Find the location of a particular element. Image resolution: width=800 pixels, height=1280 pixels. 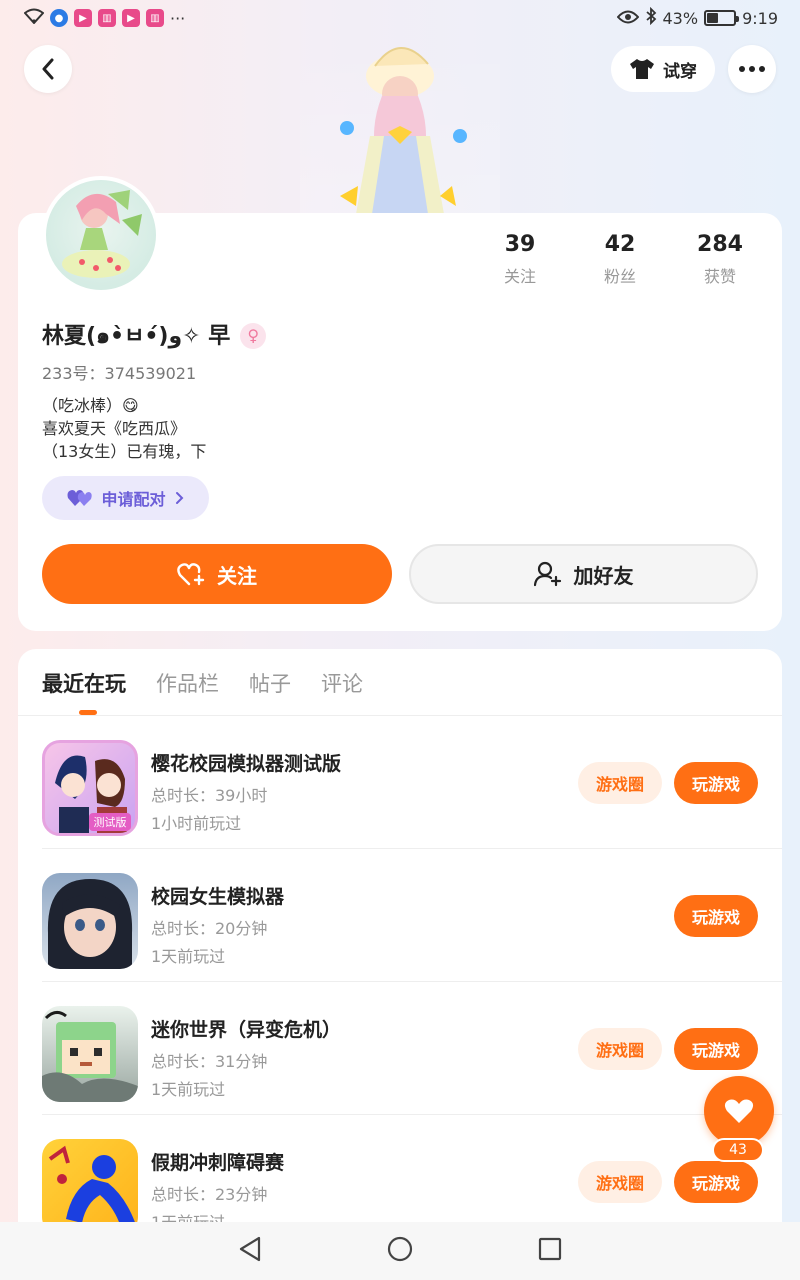

circle-home-icon is located at coordinates (400, 1249).